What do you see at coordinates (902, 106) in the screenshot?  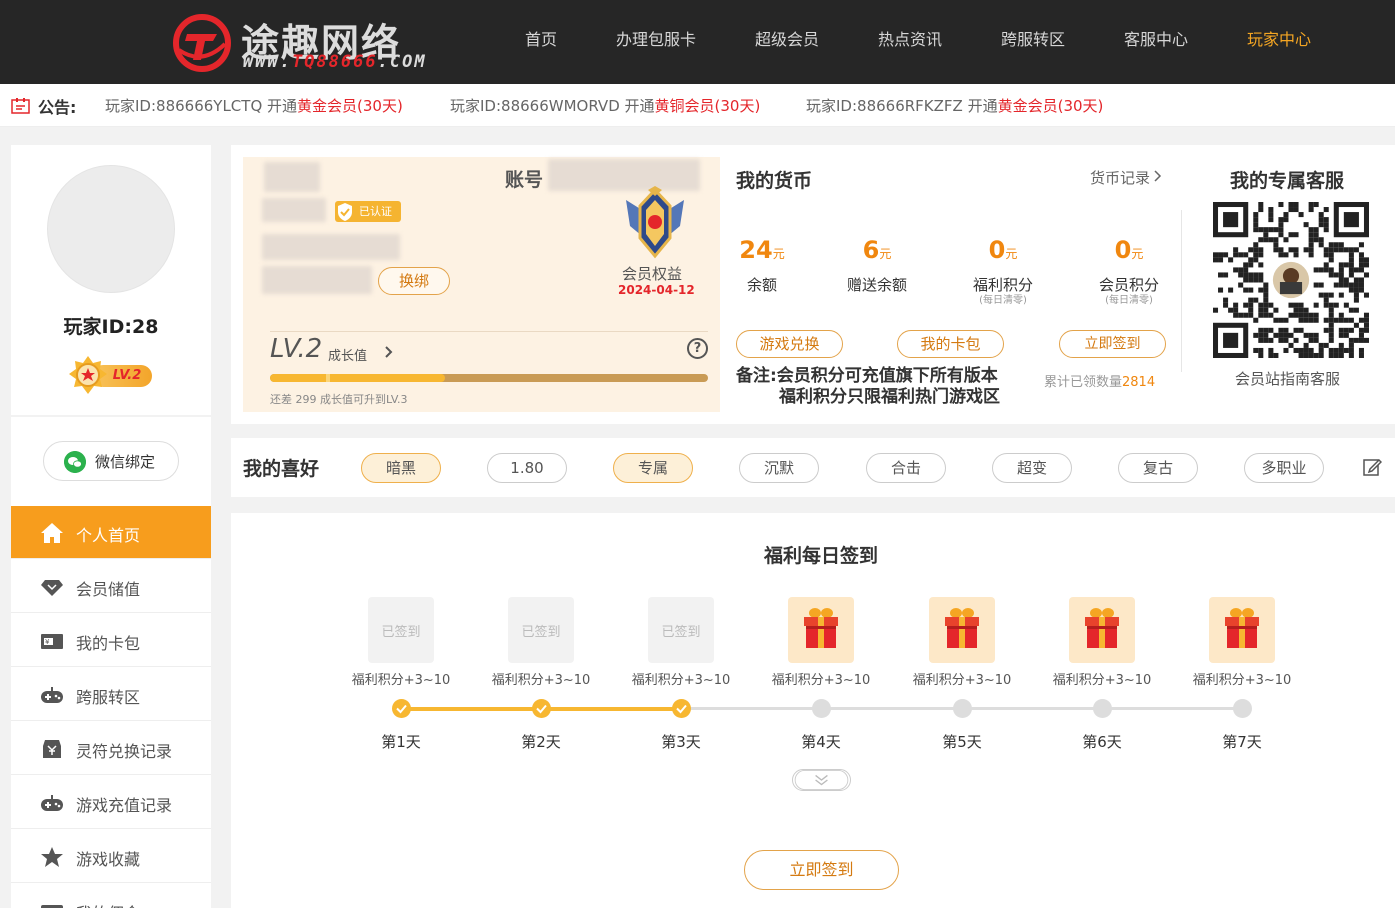 I see `announcement-item-text: 玩家ID:88666RFKZFZ 开通` at bounding box center [902, 106].